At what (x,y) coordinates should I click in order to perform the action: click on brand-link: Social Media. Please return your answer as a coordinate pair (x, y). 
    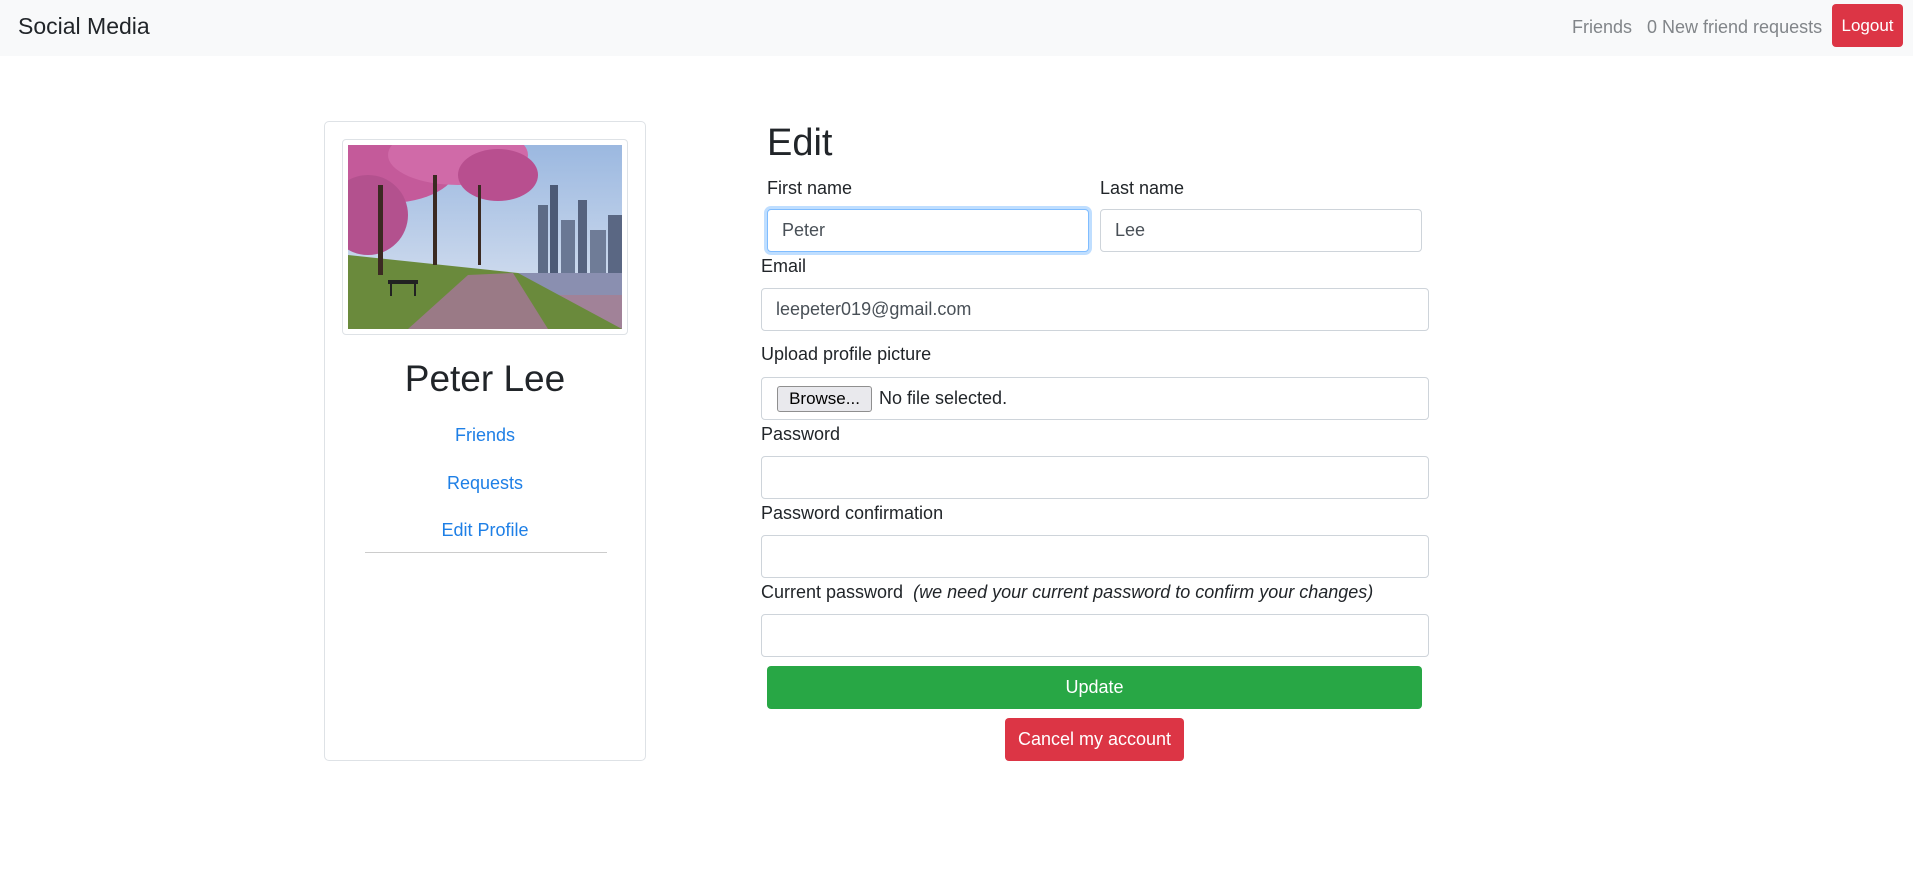
    Looking at the image, I should click on (84, 26).